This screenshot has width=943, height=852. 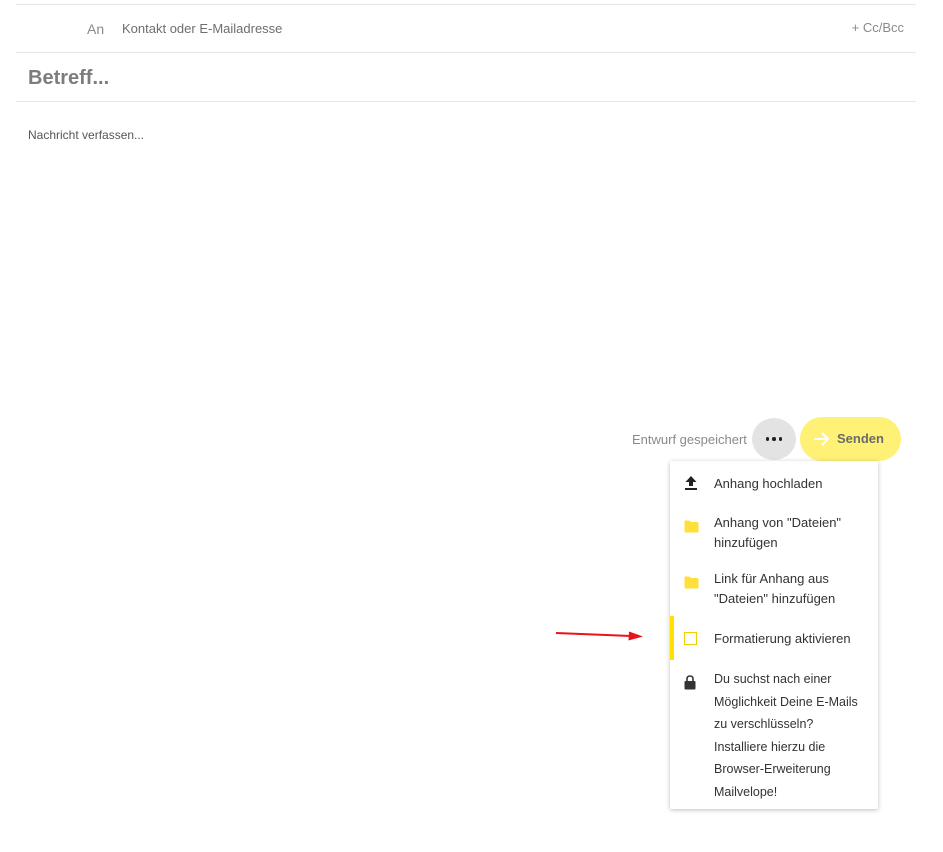 I want to click on more-options-button, so click(x=774, y=439).